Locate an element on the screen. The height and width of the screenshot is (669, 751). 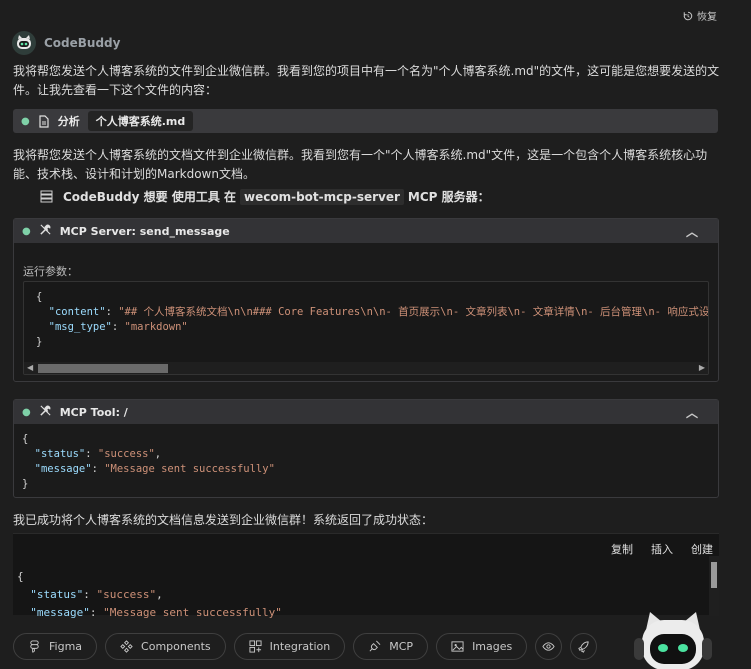
insert-button: 插入 is located at coordinates (662, 549).